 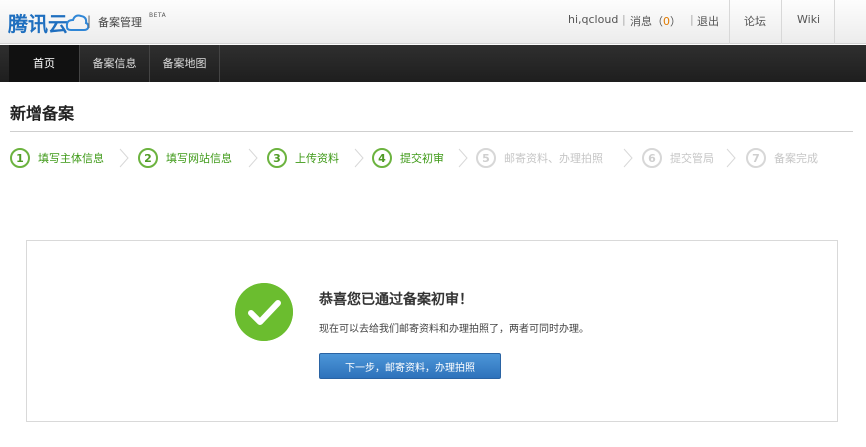 I want to click on main-nav: 首页 备案信息 备案地图, so click(x=433, y=63).